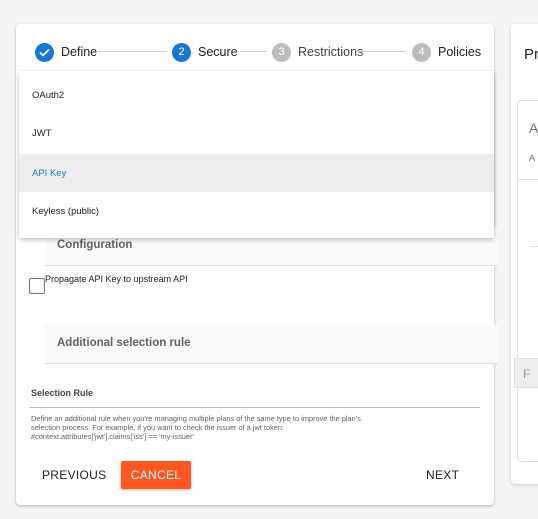 This screenshot has width=538, height=519. I want to click on propagate-label: Propagate API Key to upstream API, so click(116, 279).